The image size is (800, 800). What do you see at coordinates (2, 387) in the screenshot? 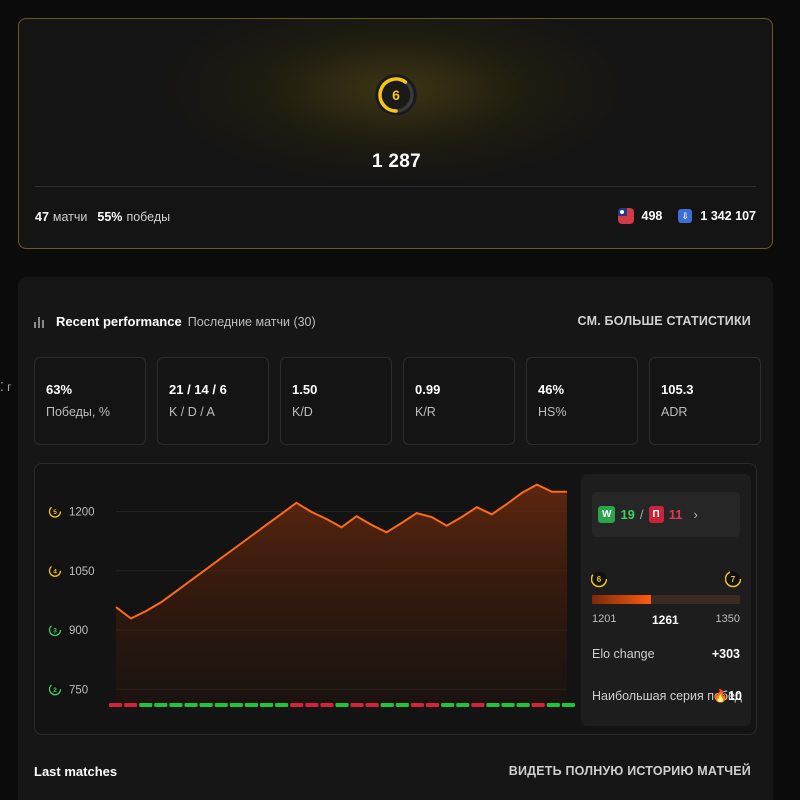
I see `edge-dots-icon: ⁚` at bounding box center [2, 387].